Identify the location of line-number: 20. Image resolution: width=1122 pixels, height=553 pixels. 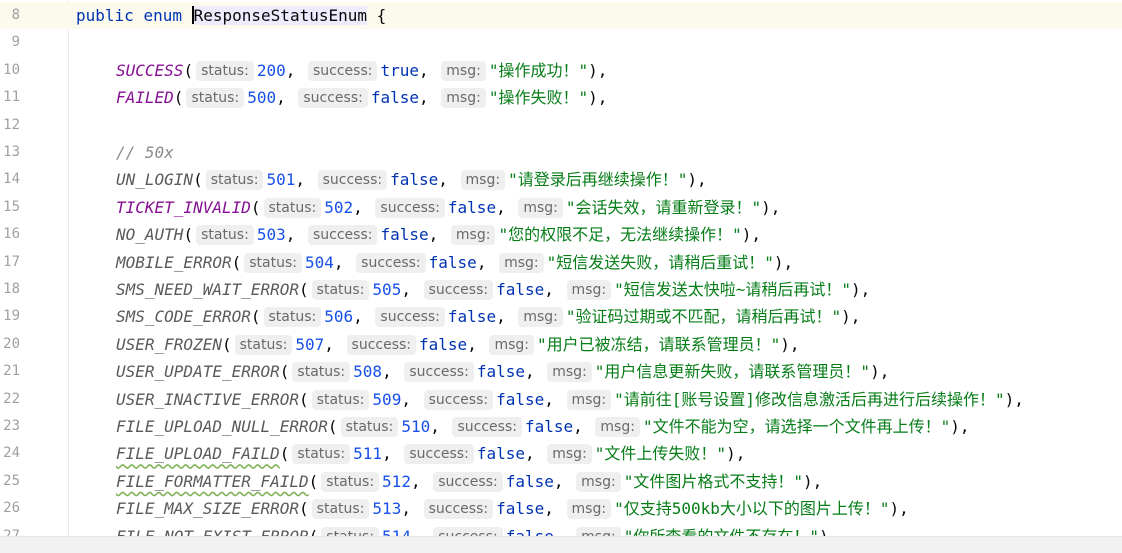
(11, 343).